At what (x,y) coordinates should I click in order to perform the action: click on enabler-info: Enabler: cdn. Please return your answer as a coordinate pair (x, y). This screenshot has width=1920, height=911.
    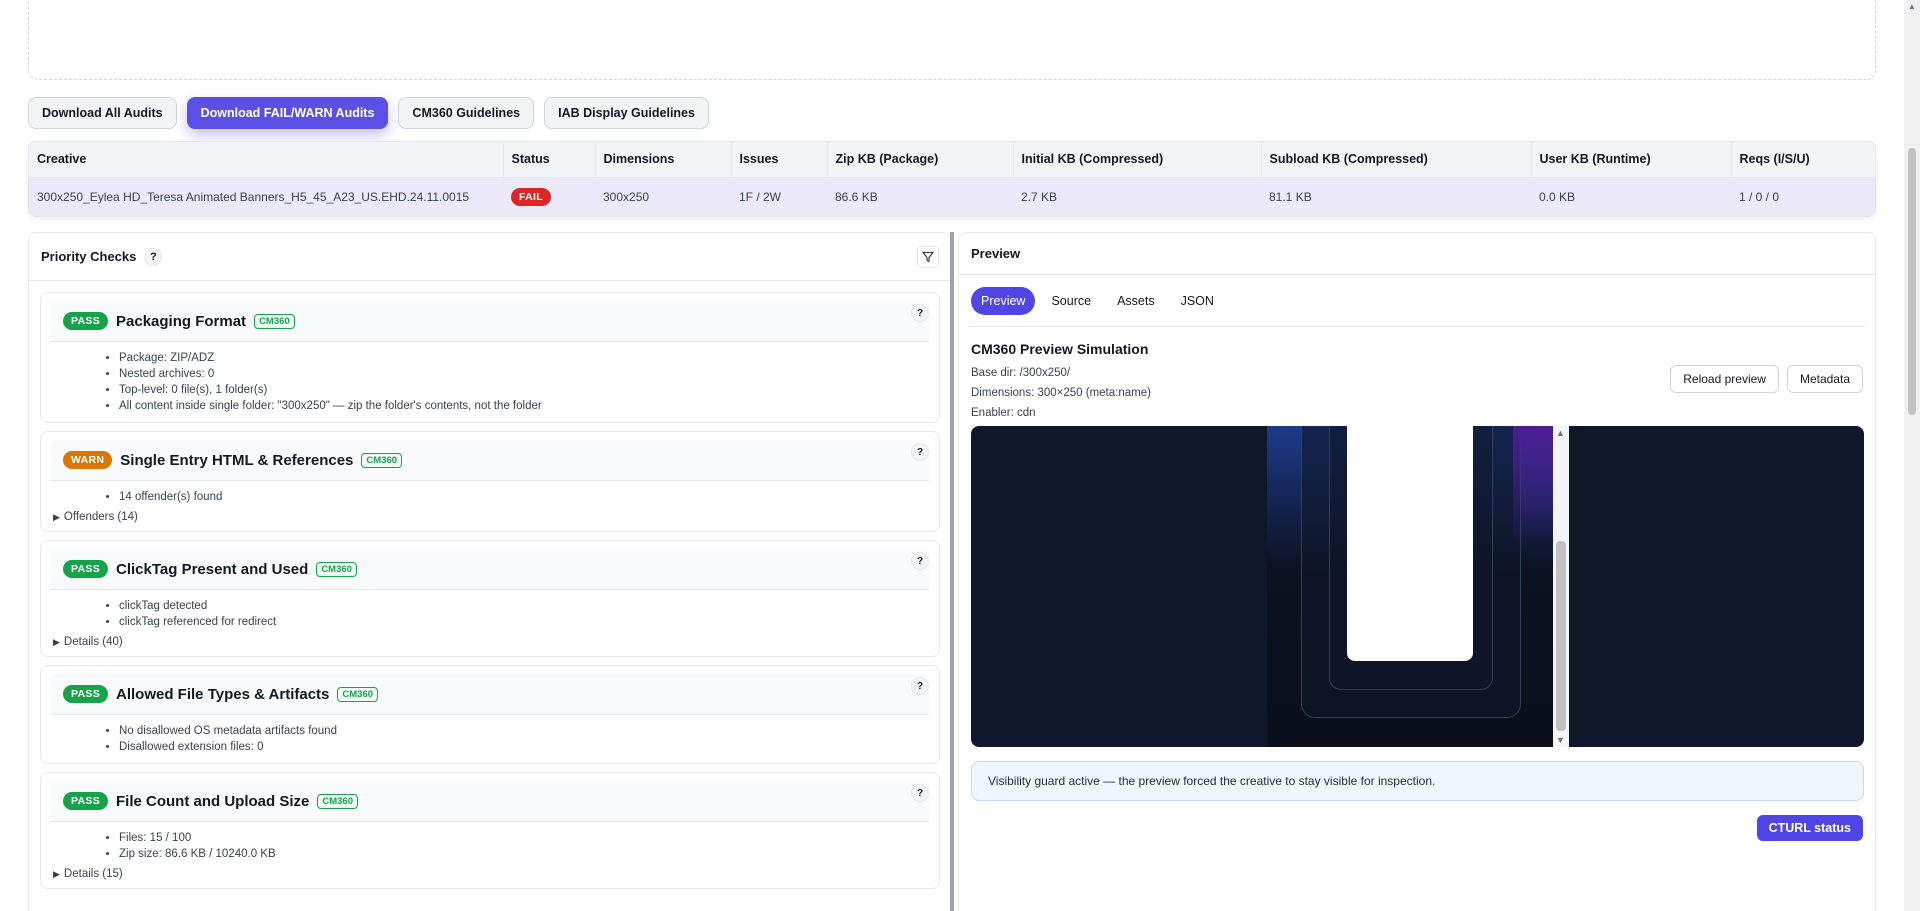
    Looking at the image, I should click on (1003, 413).